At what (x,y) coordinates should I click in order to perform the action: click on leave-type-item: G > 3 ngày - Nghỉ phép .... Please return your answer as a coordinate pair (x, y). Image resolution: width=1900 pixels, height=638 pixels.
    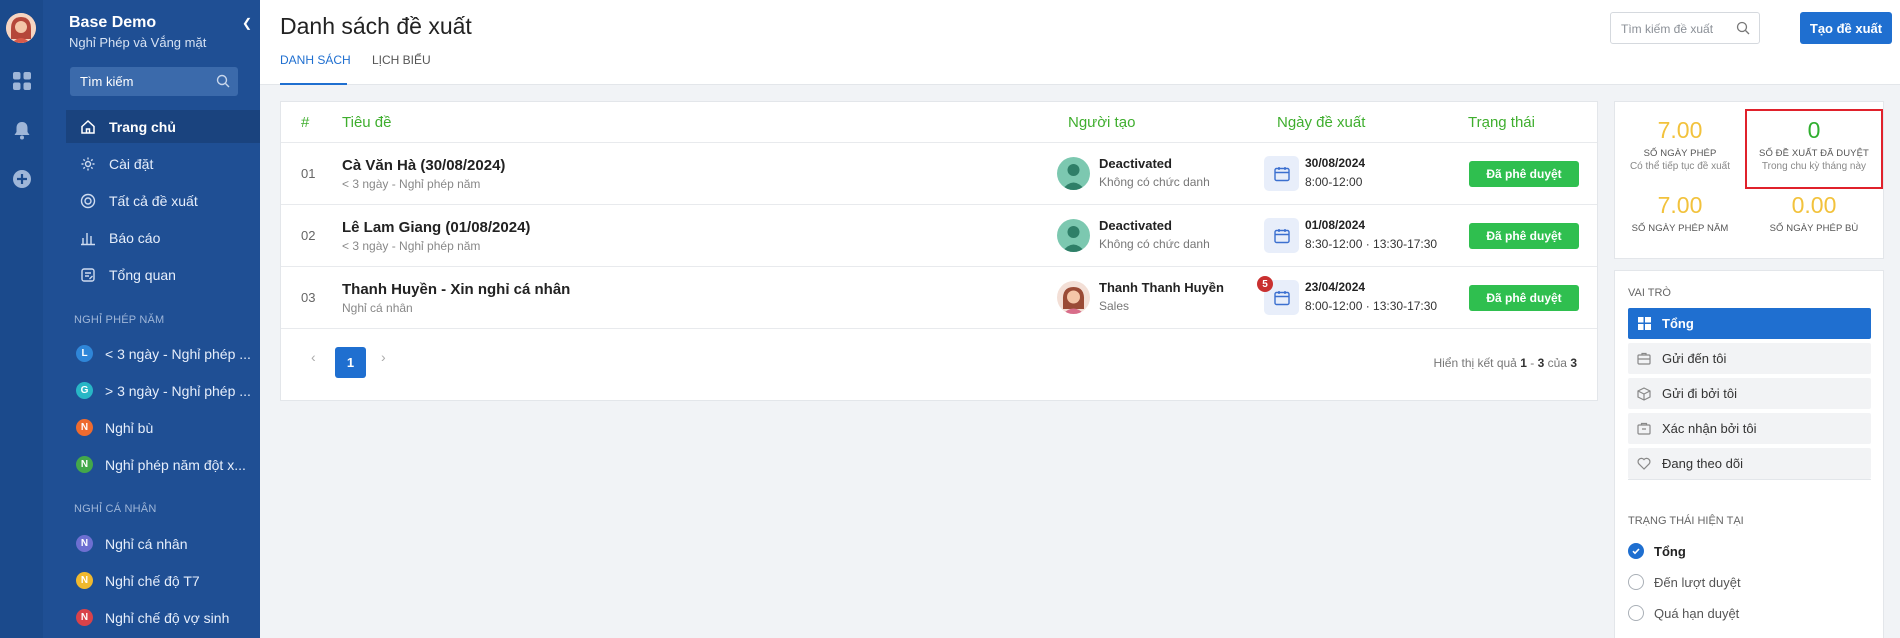
    Looking at the image, I should click on (166, 390).